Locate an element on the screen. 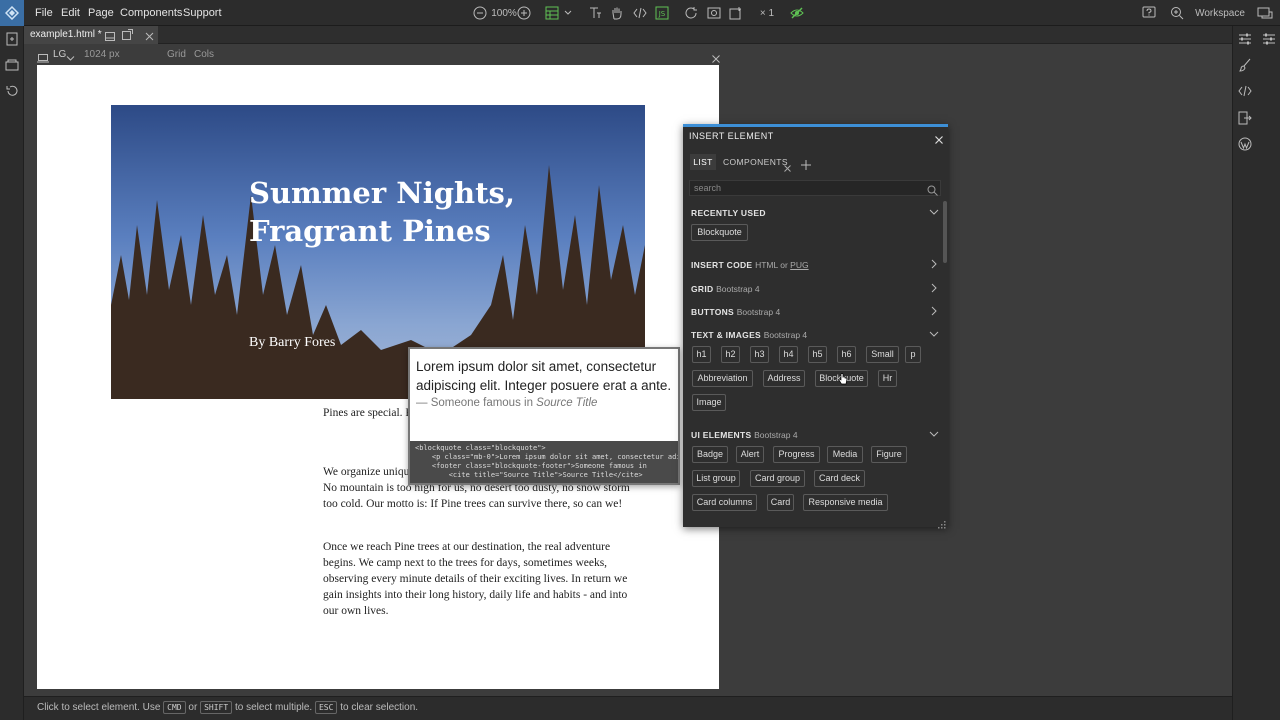  element-figure-button: Figure is located at coordinates (889, 454).